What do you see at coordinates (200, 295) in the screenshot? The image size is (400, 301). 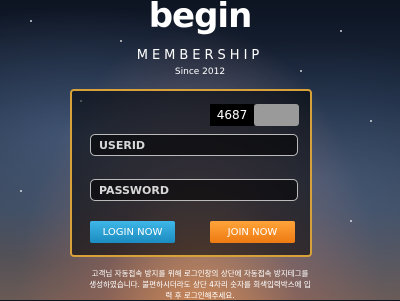 I see `notice-line: 력 후 로그인해주세요.` at bounding box center [200, 295].